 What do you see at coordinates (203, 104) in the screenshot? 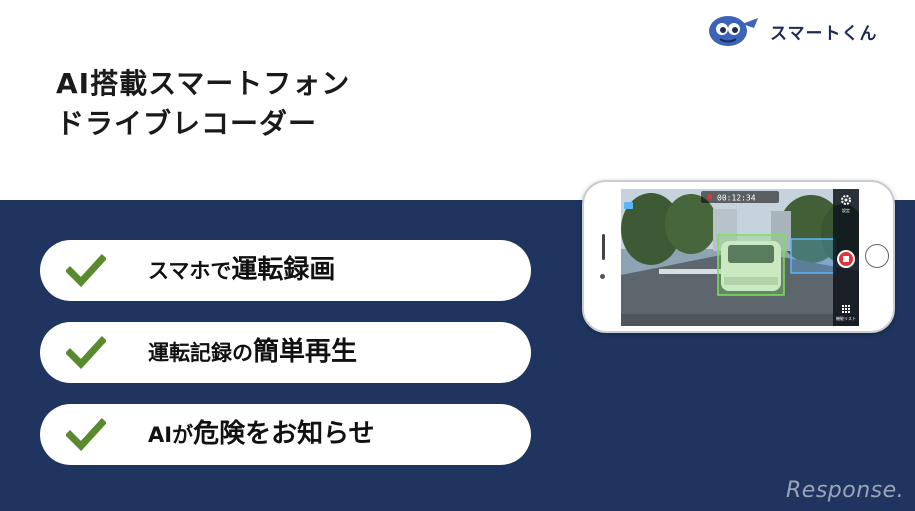
I see `page-title: AI搭載スマートフォン ドライブレコーダー` at bounding box center [203, 104].